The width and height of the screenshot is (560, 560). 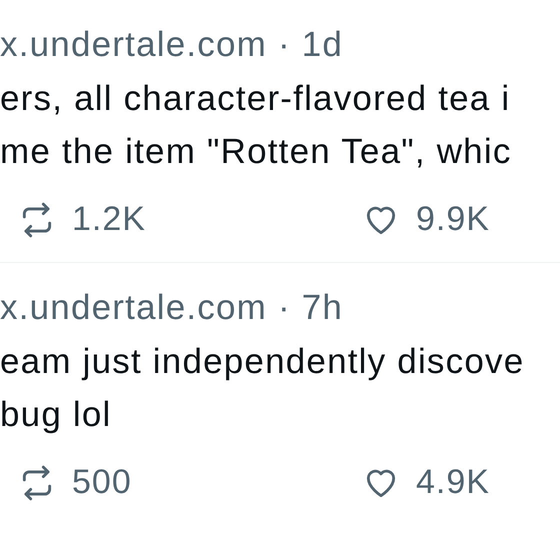 I want to click on post-text-line: ers, all character-flavored tea i, so click(x=255, y=99).